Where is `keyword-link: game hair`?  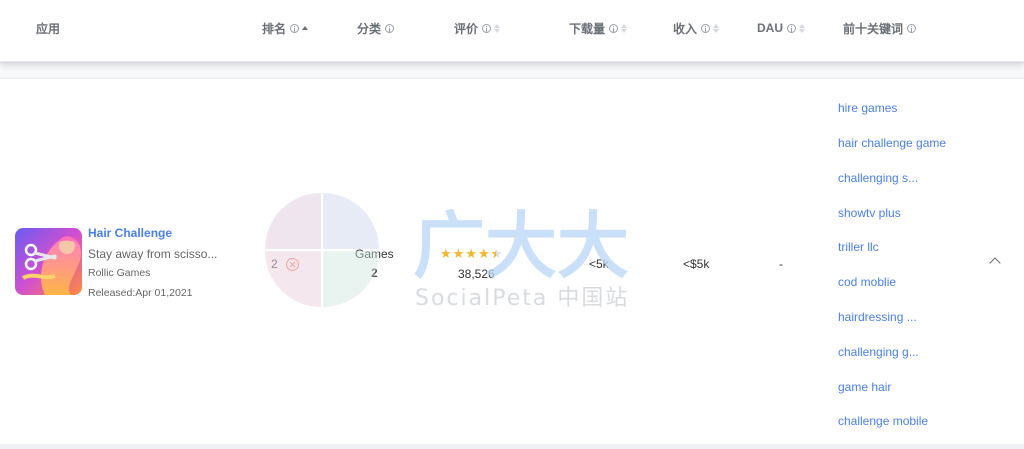 keyword-link: game hair is located at coordinates (864, 387).